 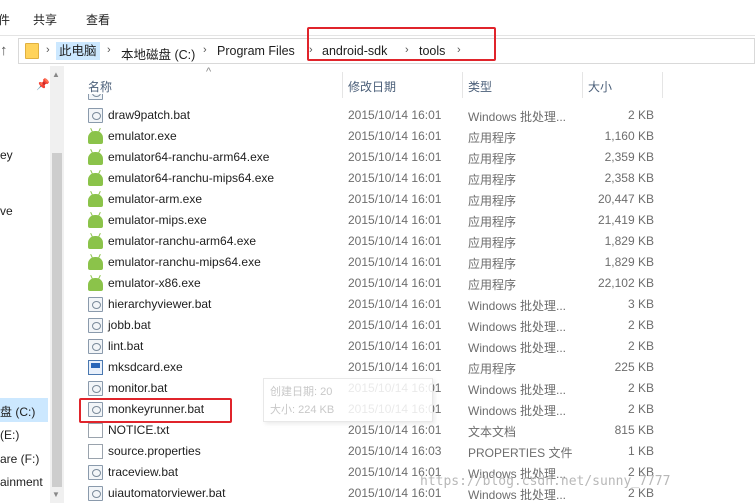 I want to click on file-type: PROPERTIES 文件, so click(x=520, y=453).